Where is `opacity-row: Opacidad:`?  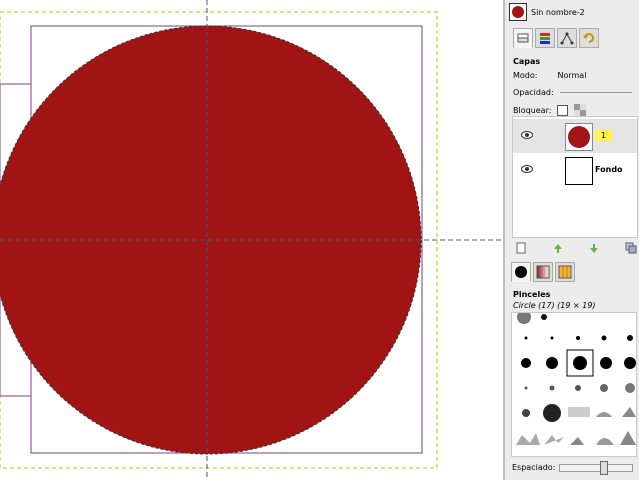 opacity-row: Opacidad: is located at coordinates (572, 92).